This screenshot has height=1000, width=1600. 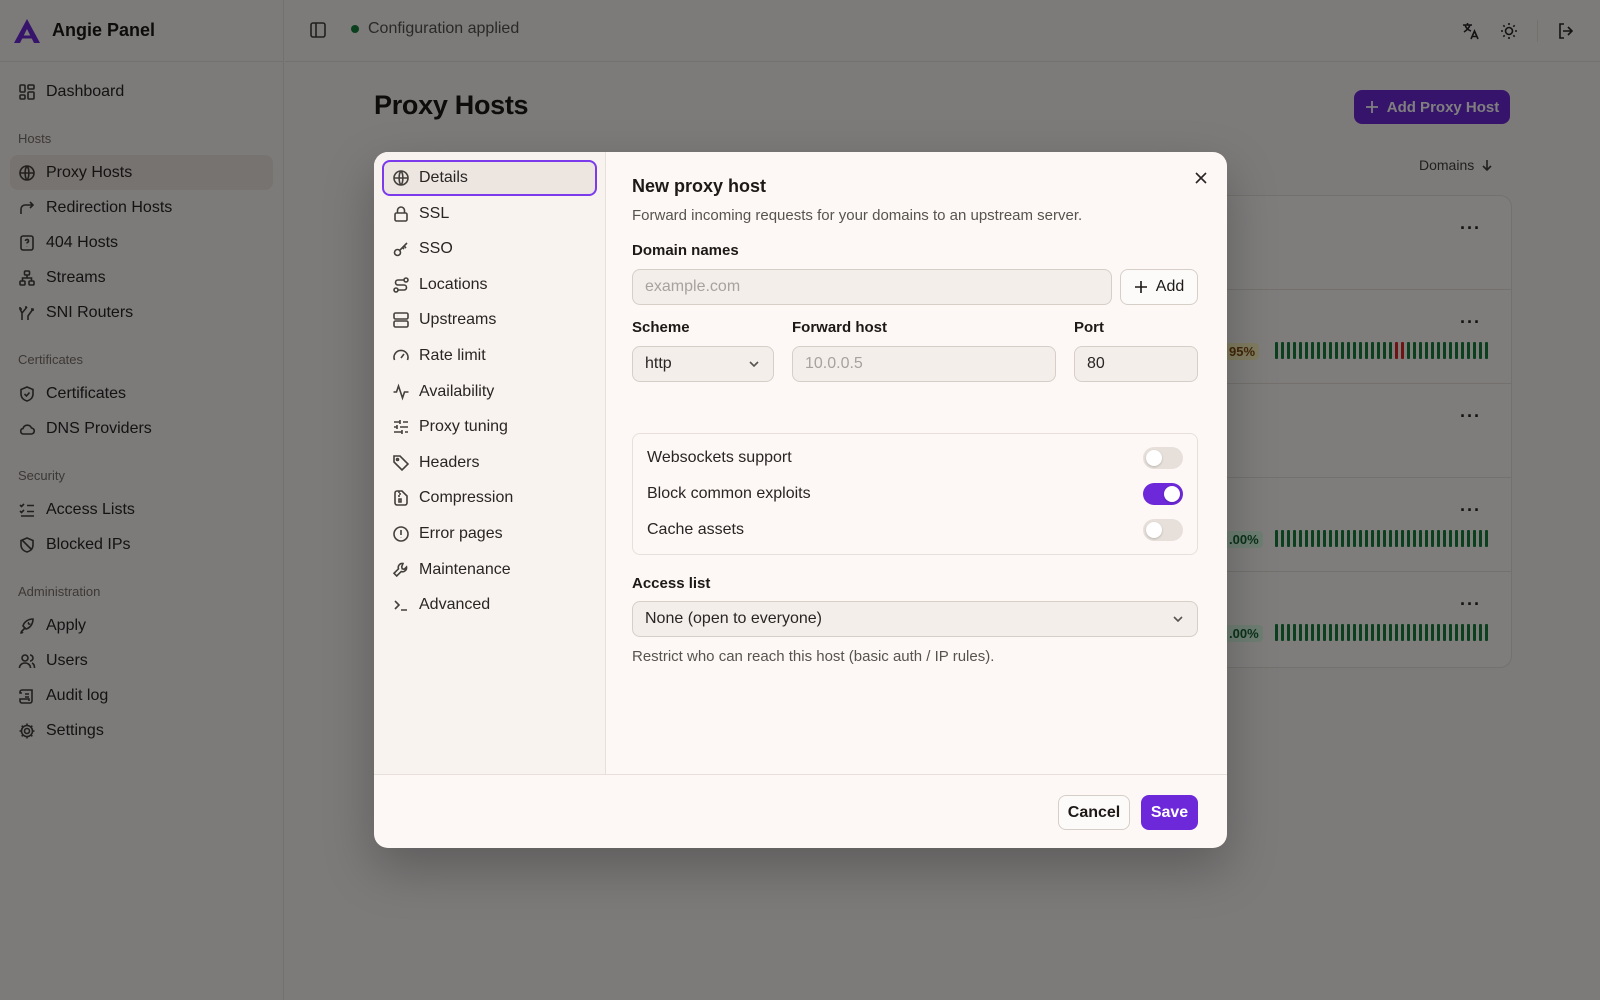 What do you see at coordinates (915, 530) in the screenshot?
I see `cache-assets-row: Cache assets` at bounding box center [915, 530].